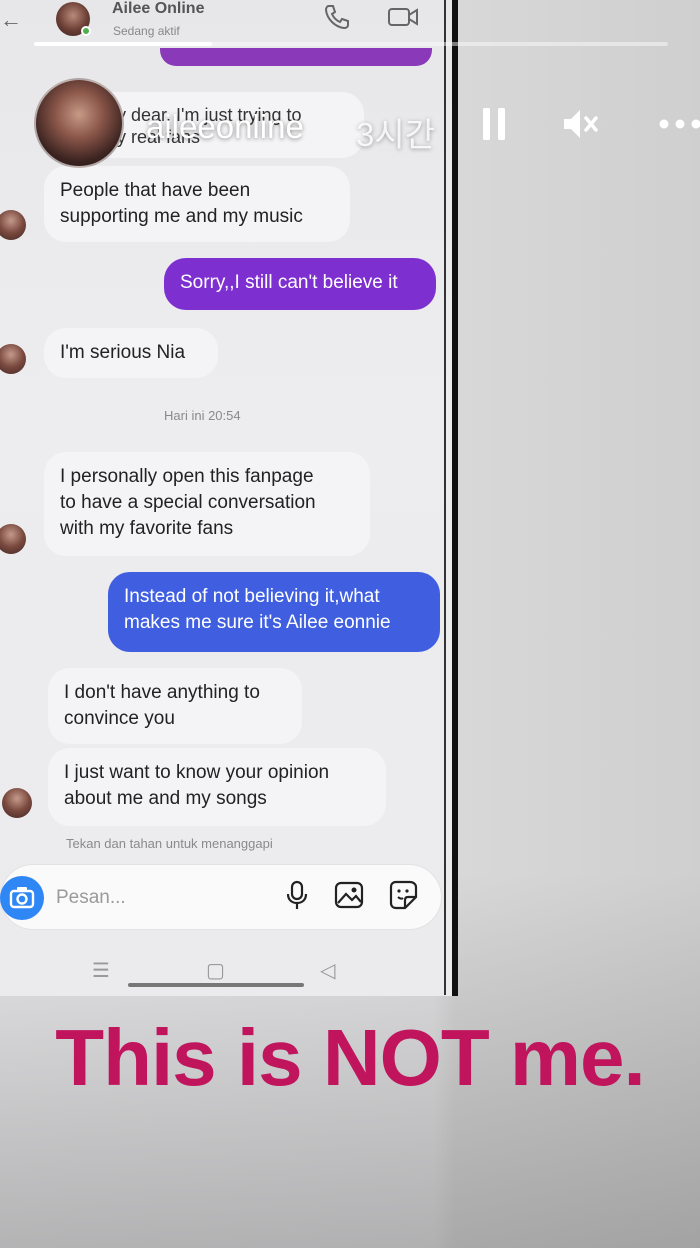 The image size is (700, 1248). What do you see at coordinates (403, 17) in the screenshot?
I see `video-call-icon` at bounding box center [403, 17].